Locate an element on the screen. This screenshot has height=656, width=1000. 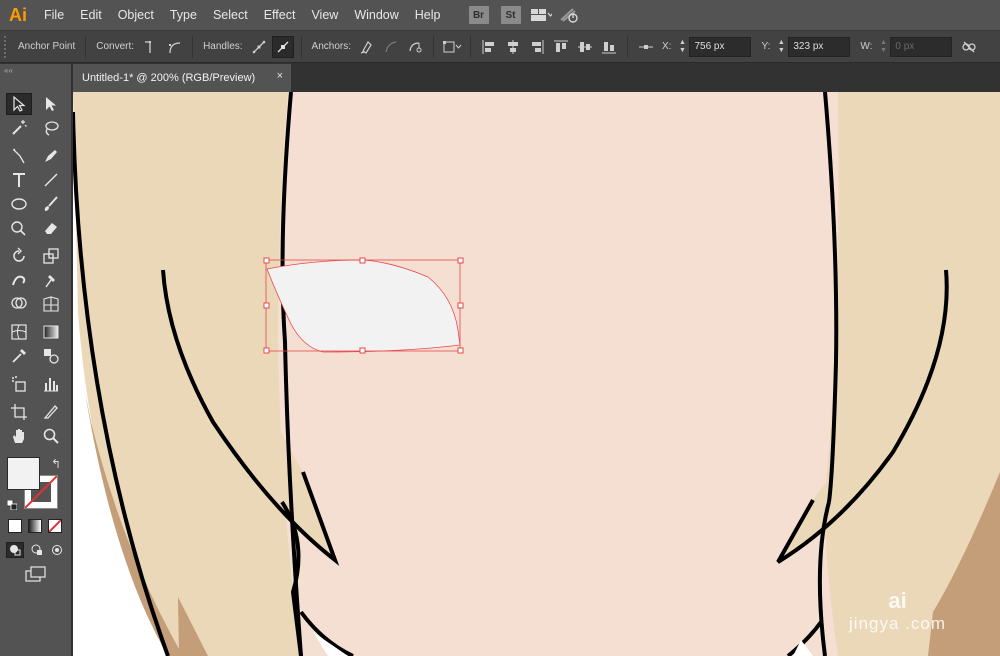
handles-label: Handles: is located at coordinates (223, 46).